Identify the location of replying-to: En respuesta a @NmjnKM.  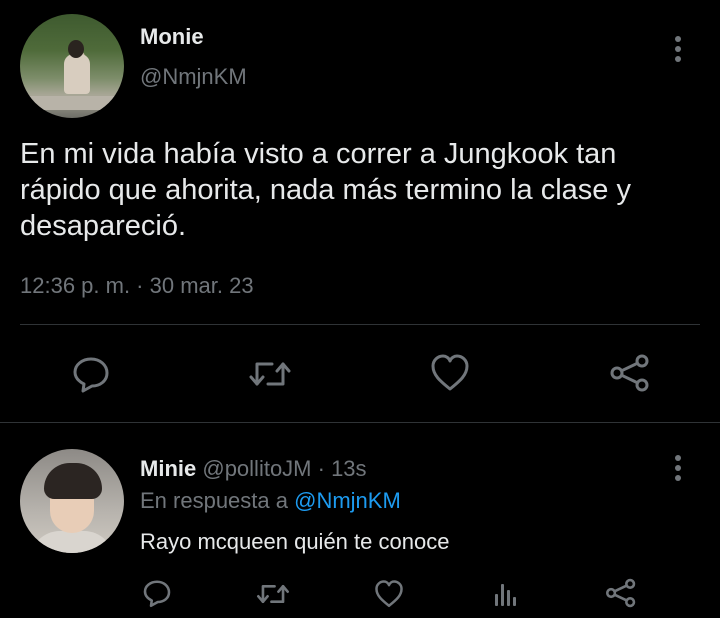
(270, 501).